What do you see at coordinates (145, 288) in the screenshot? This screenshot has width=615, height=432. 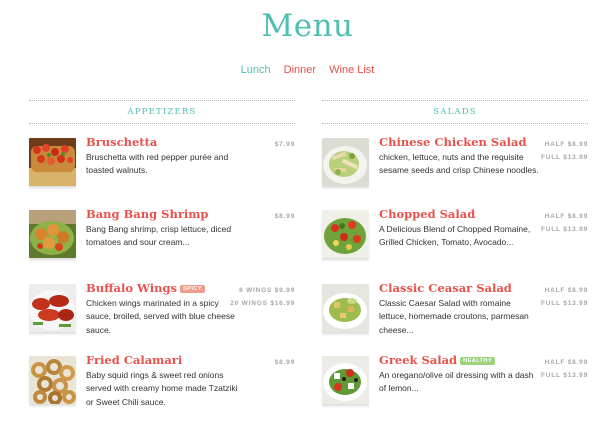 I see `item-name: Buffalo Wings Spicy` at bounding box center [145, 288].